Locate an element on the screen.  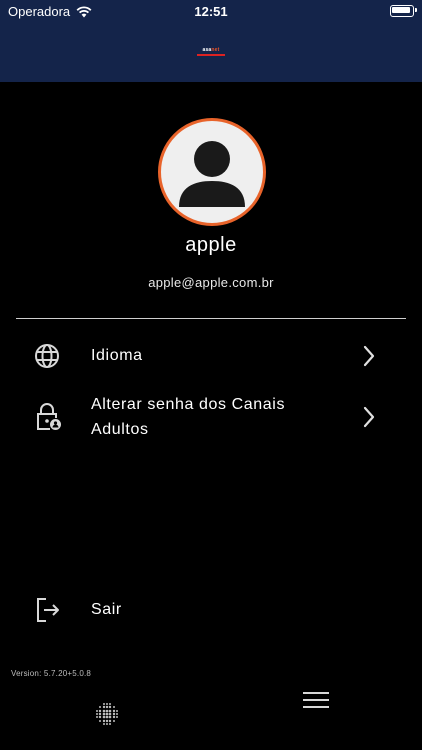
globe-icon is located at coordinates (47, 358).